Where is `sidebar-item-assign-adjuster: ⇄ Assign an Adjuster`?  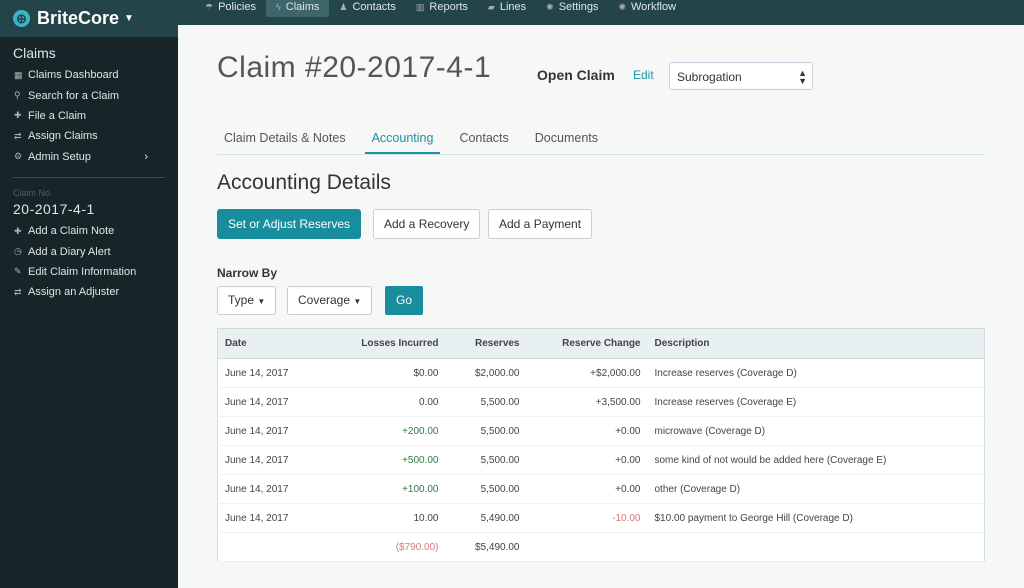
sidebar-item-assign-adjuster: ⇄ Assign an Adjuster is located at coordinates (89, 292).